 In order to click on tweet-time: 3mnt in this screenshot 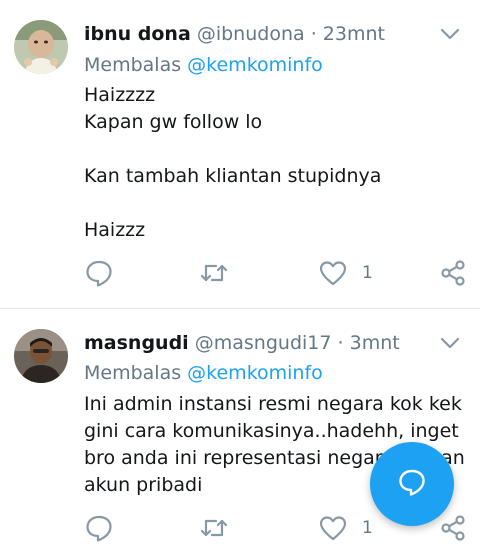, I will do `click(375, 343)`.